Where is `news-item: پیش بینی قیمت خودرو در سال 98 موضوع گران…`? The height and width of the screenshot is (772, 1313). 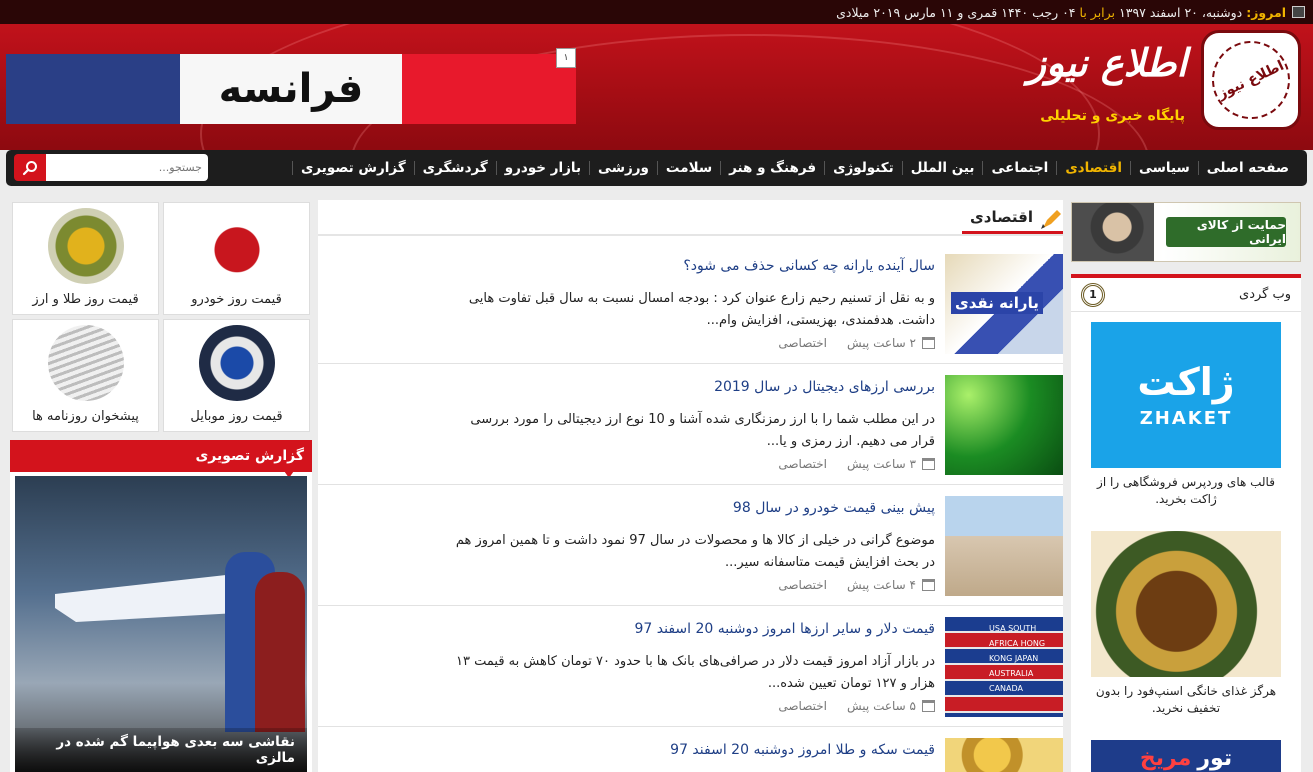 news-item: پیش بینی قیمت خودرو در سال 98 موضوع گران… is located at coordinates (690, 546).